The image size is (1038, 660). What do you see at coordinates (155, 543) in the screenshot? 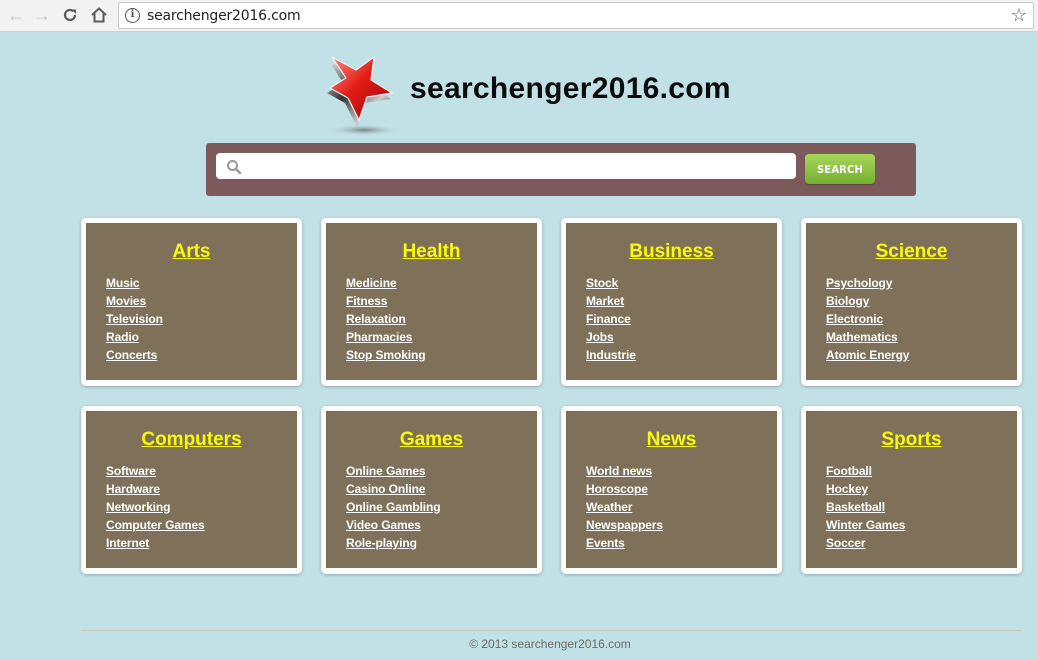
I see `list-item: Internet` at bounding box center [155, 543].